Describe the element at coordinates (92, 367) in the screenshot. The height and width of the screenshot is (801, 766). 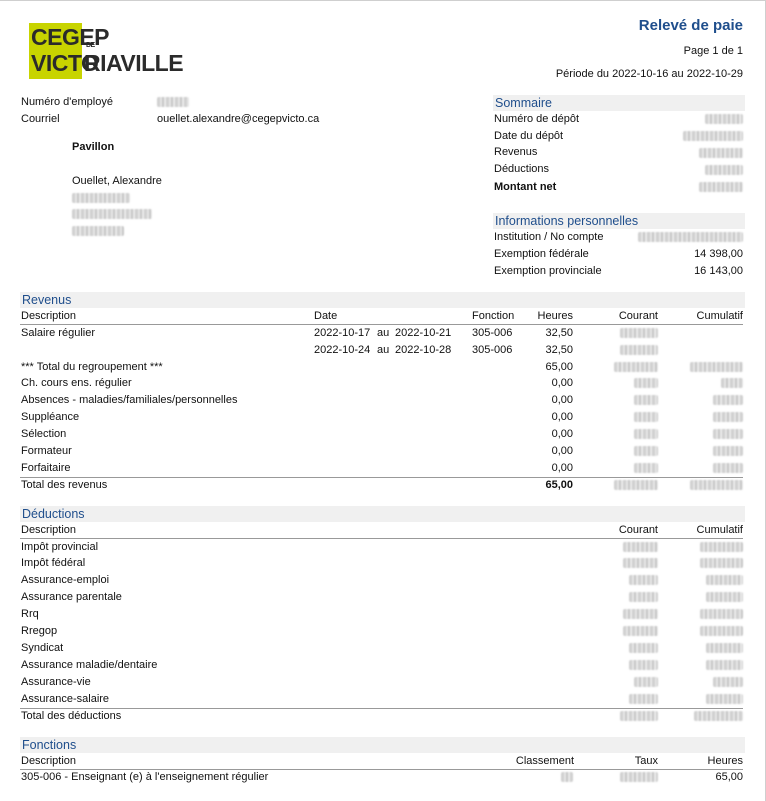
I see `revenus-total-group-label: *** Total du regroupement ***` at that location.